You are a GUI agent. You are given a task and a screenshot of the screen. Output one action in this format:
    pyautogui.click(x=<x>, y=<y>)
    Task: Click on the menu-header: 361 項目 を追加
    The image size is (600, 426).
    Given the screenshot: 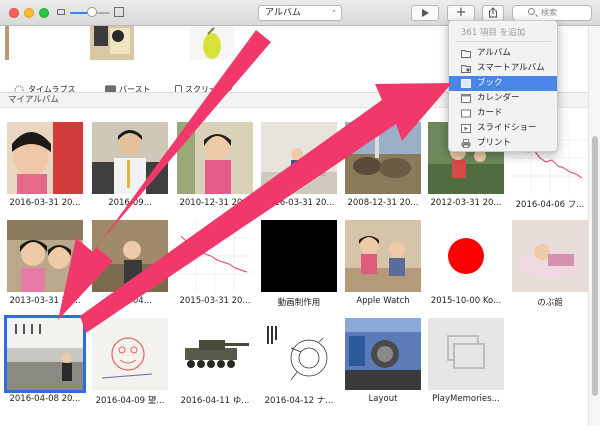 What is the action you would take?
    pyautogui.click(x=493, y=33)
    